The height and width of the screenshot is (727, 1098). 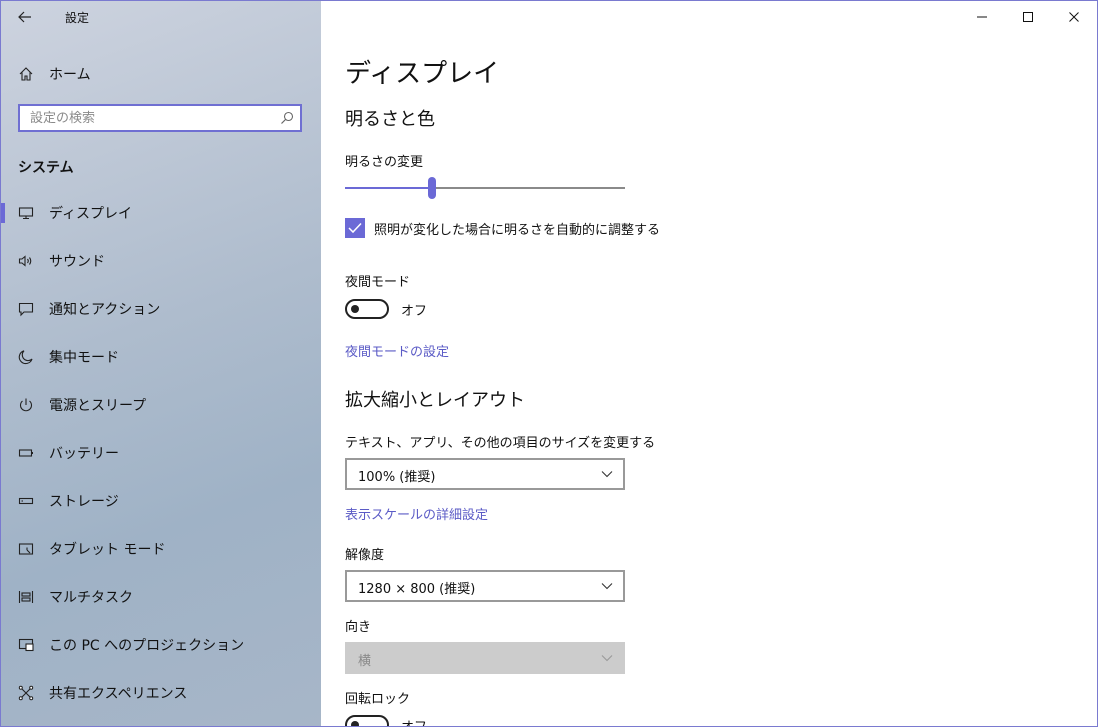 I want to click on sidebar-item-label: 集中モード, so click(x=84, y=358).